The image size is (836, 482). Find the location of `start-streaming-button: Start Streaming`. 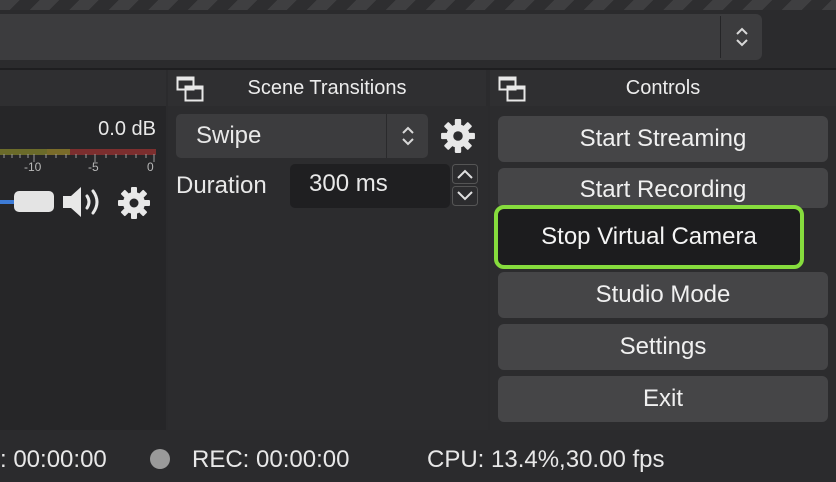

start-streaming-button: Start Streaming is located at coordinates (663, 139).